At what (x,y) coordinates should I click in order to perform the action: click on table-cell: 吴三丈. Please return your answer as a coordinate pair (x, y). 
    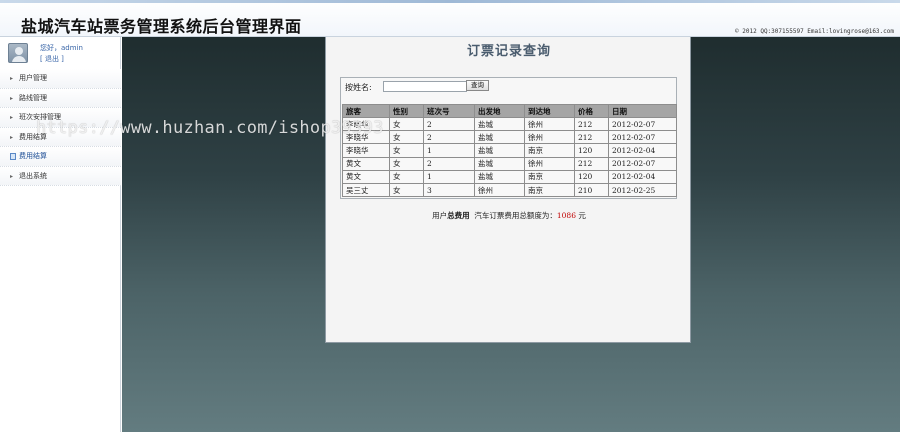
    Looking at the image, I should click on (366, 190).